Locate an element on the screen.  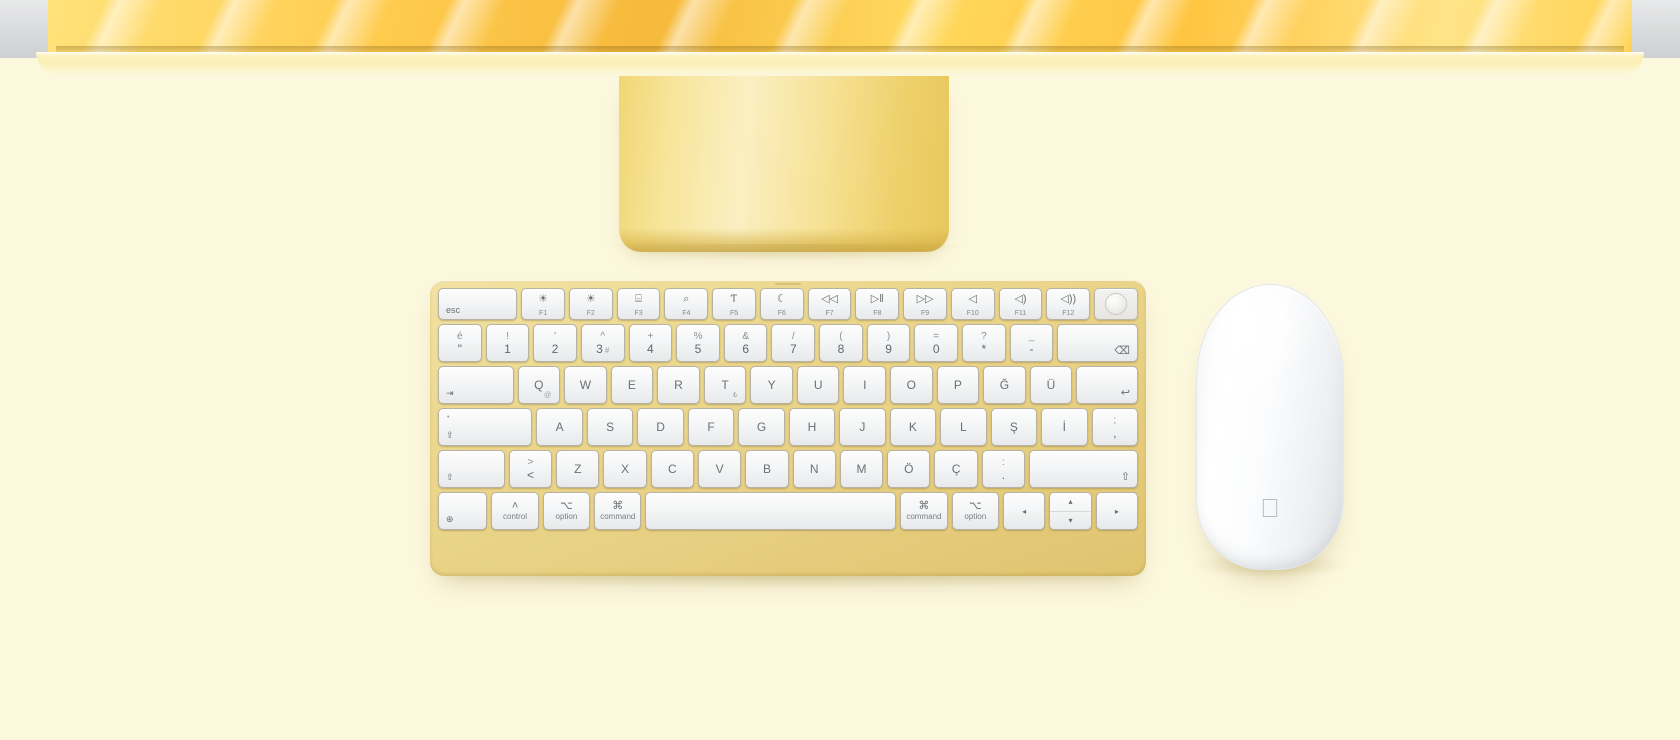
key-f5-dictation: Ƭ F5 is located at coordinates (734, 304).